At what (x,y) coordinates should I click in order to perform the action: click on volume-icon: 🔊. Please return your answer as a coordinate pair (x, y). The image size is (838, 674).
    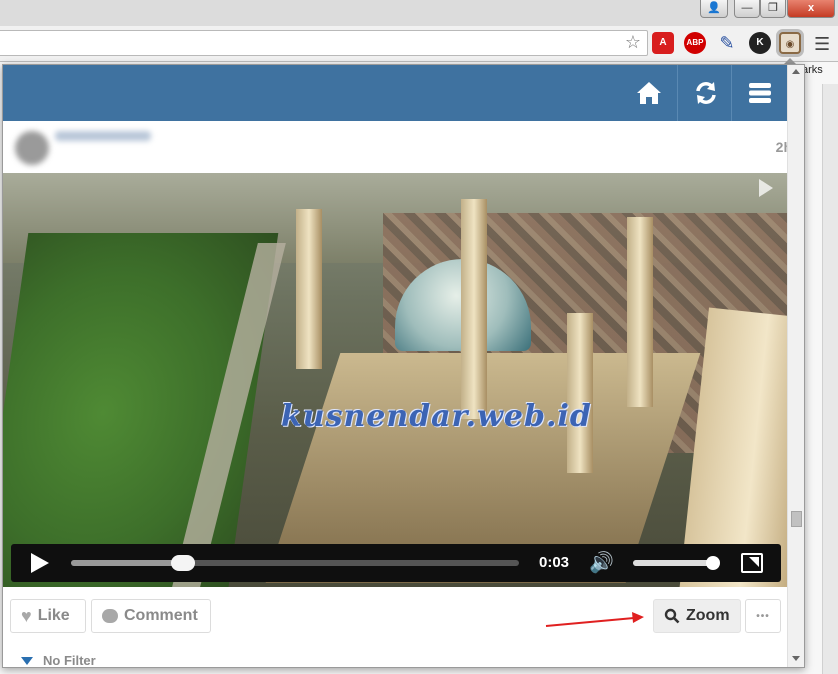
    Looking at the image, I should click on (601, 562).